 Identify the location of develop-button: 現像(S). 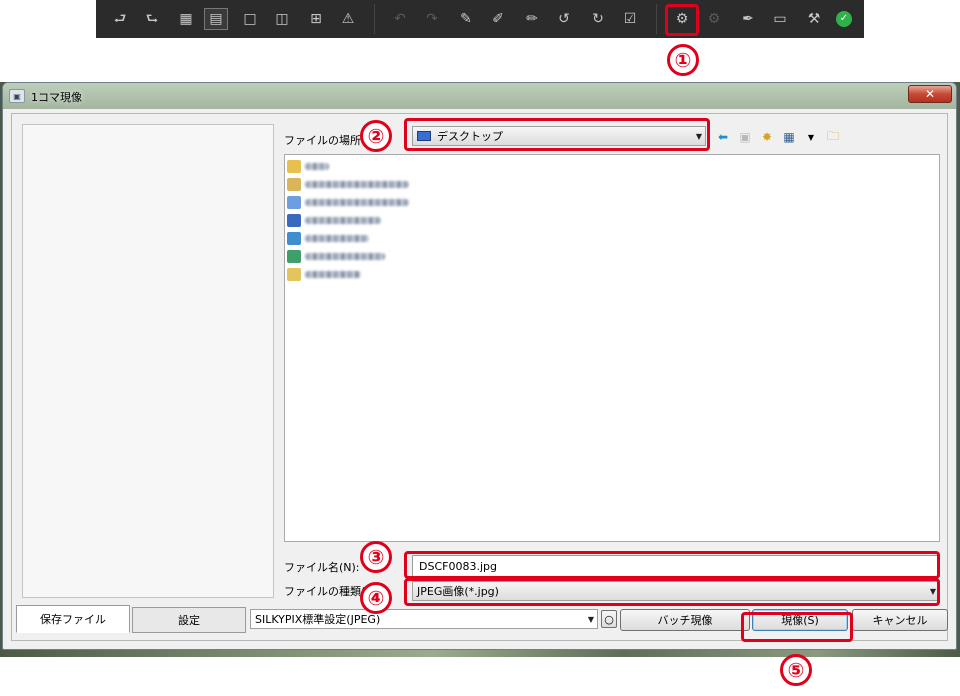
(800, 620).